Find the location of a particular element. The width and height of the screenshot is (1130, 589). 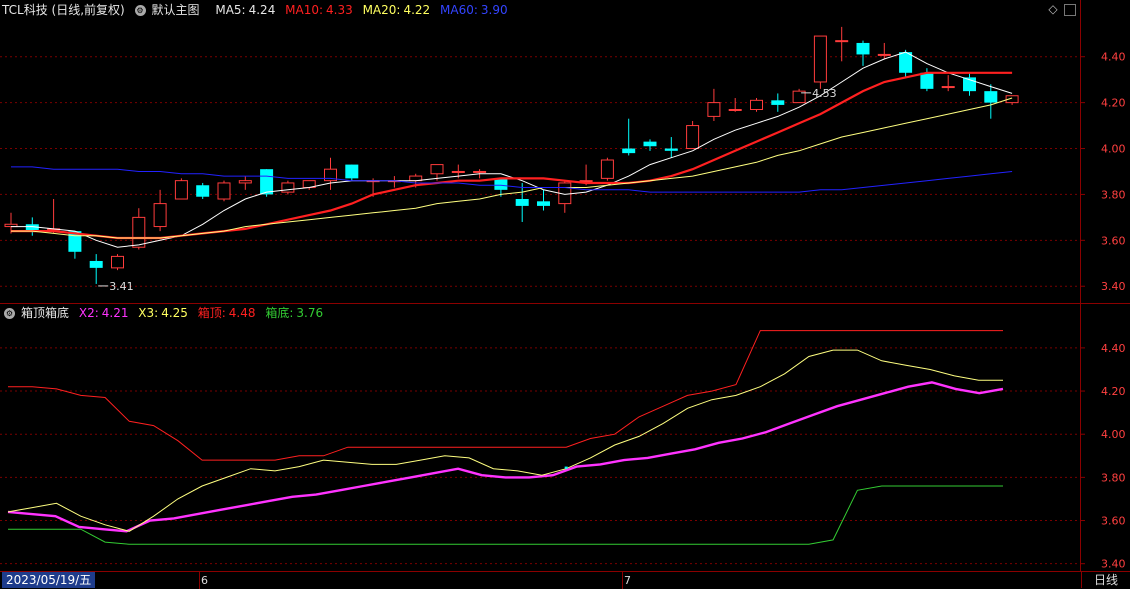

indicator-settings-icon: ⚙ is located at coordinates (9, 313).